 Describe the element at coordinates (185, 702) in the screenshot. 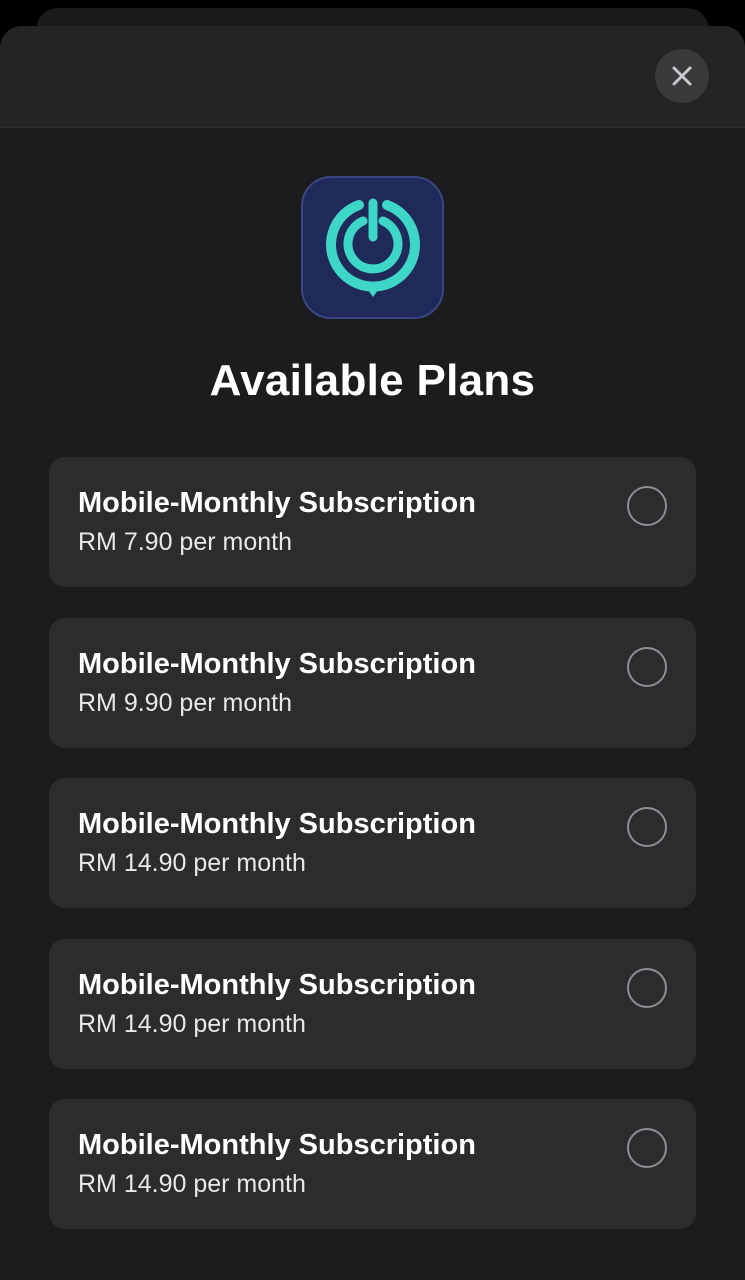

I see `plan-price: RM 9.90 per month` at that location.